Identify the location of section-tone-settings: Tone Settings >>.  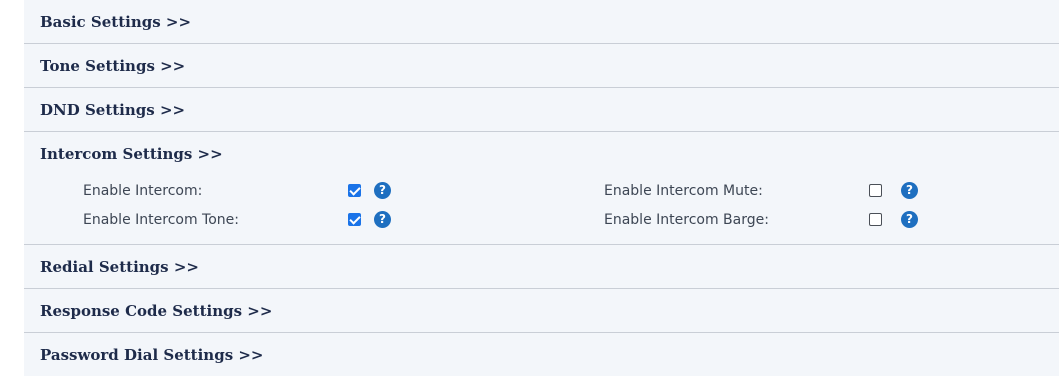
(541, 66).